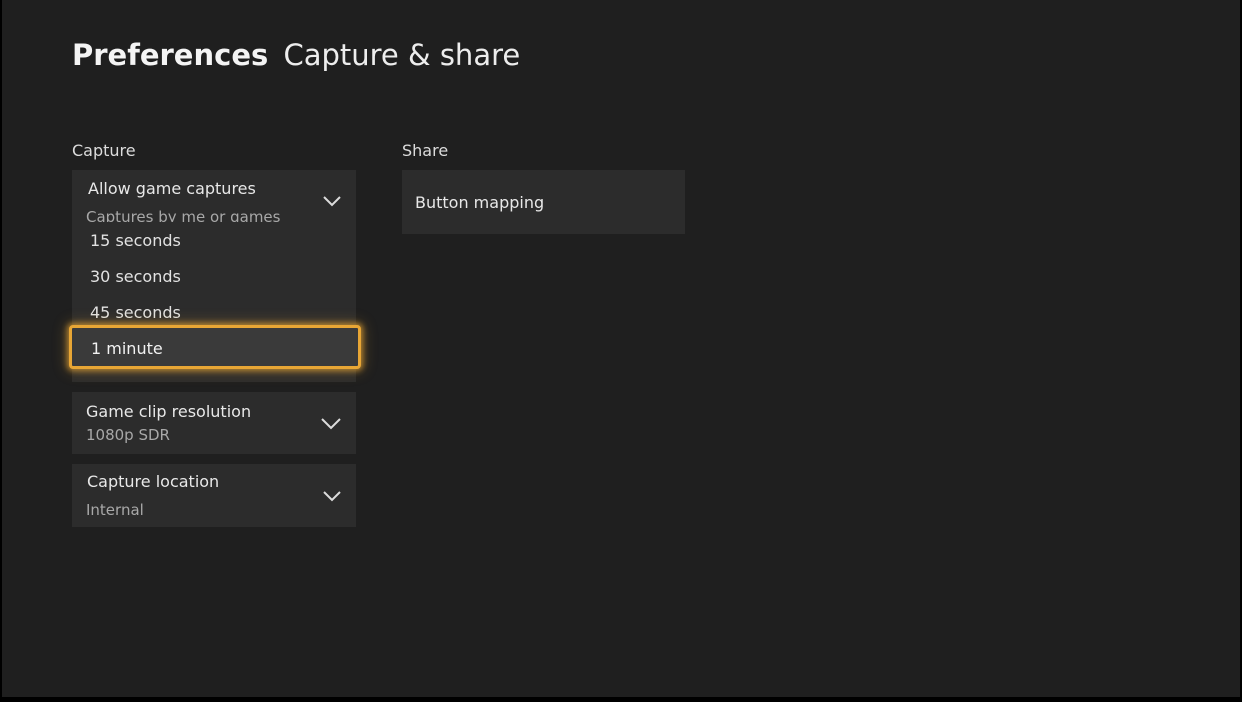  Describe the element at coordinates (402, 55) in the screenshot. I see `page-title-secondary: Capture & share` at that location.